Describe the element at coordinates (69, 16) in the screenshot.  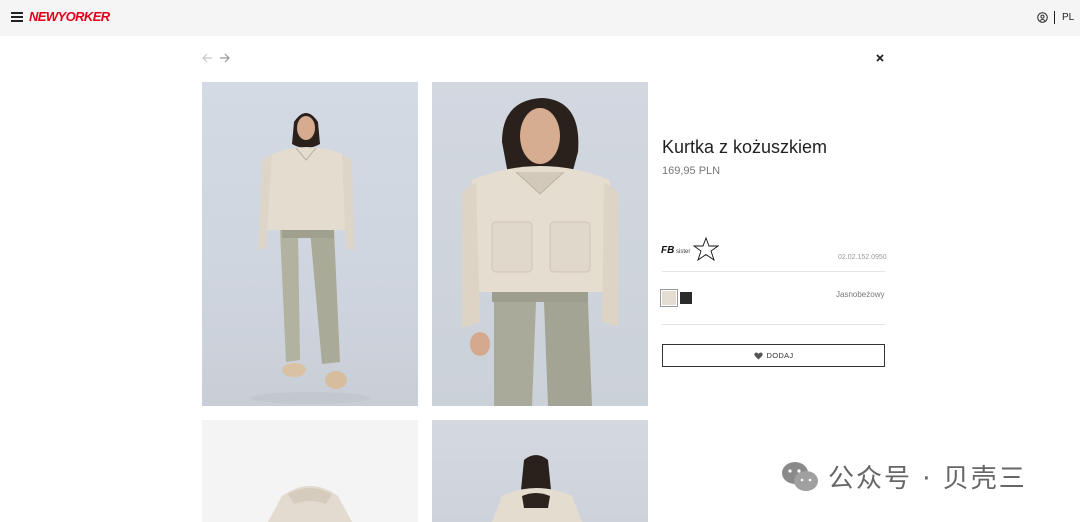
I see `brand-logo-newyorker: NEWYORKER` at that location.